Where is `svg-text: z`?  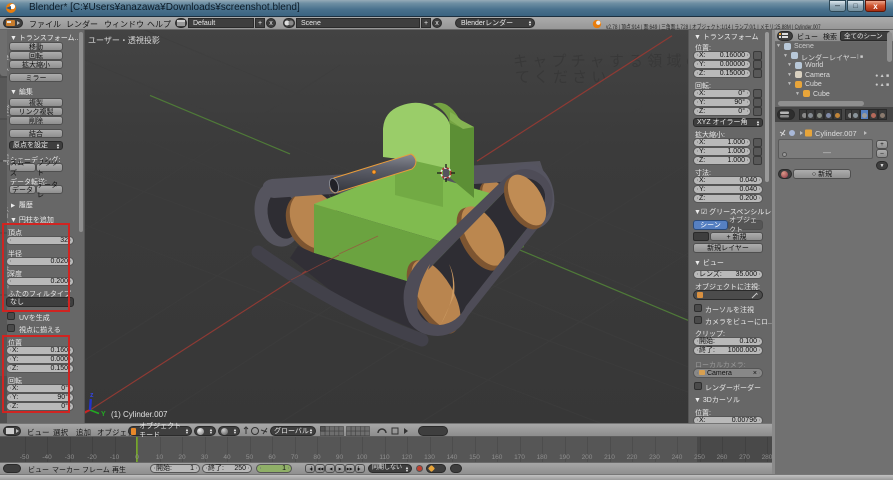 svg-text: z is located at coordinates (92, 395).